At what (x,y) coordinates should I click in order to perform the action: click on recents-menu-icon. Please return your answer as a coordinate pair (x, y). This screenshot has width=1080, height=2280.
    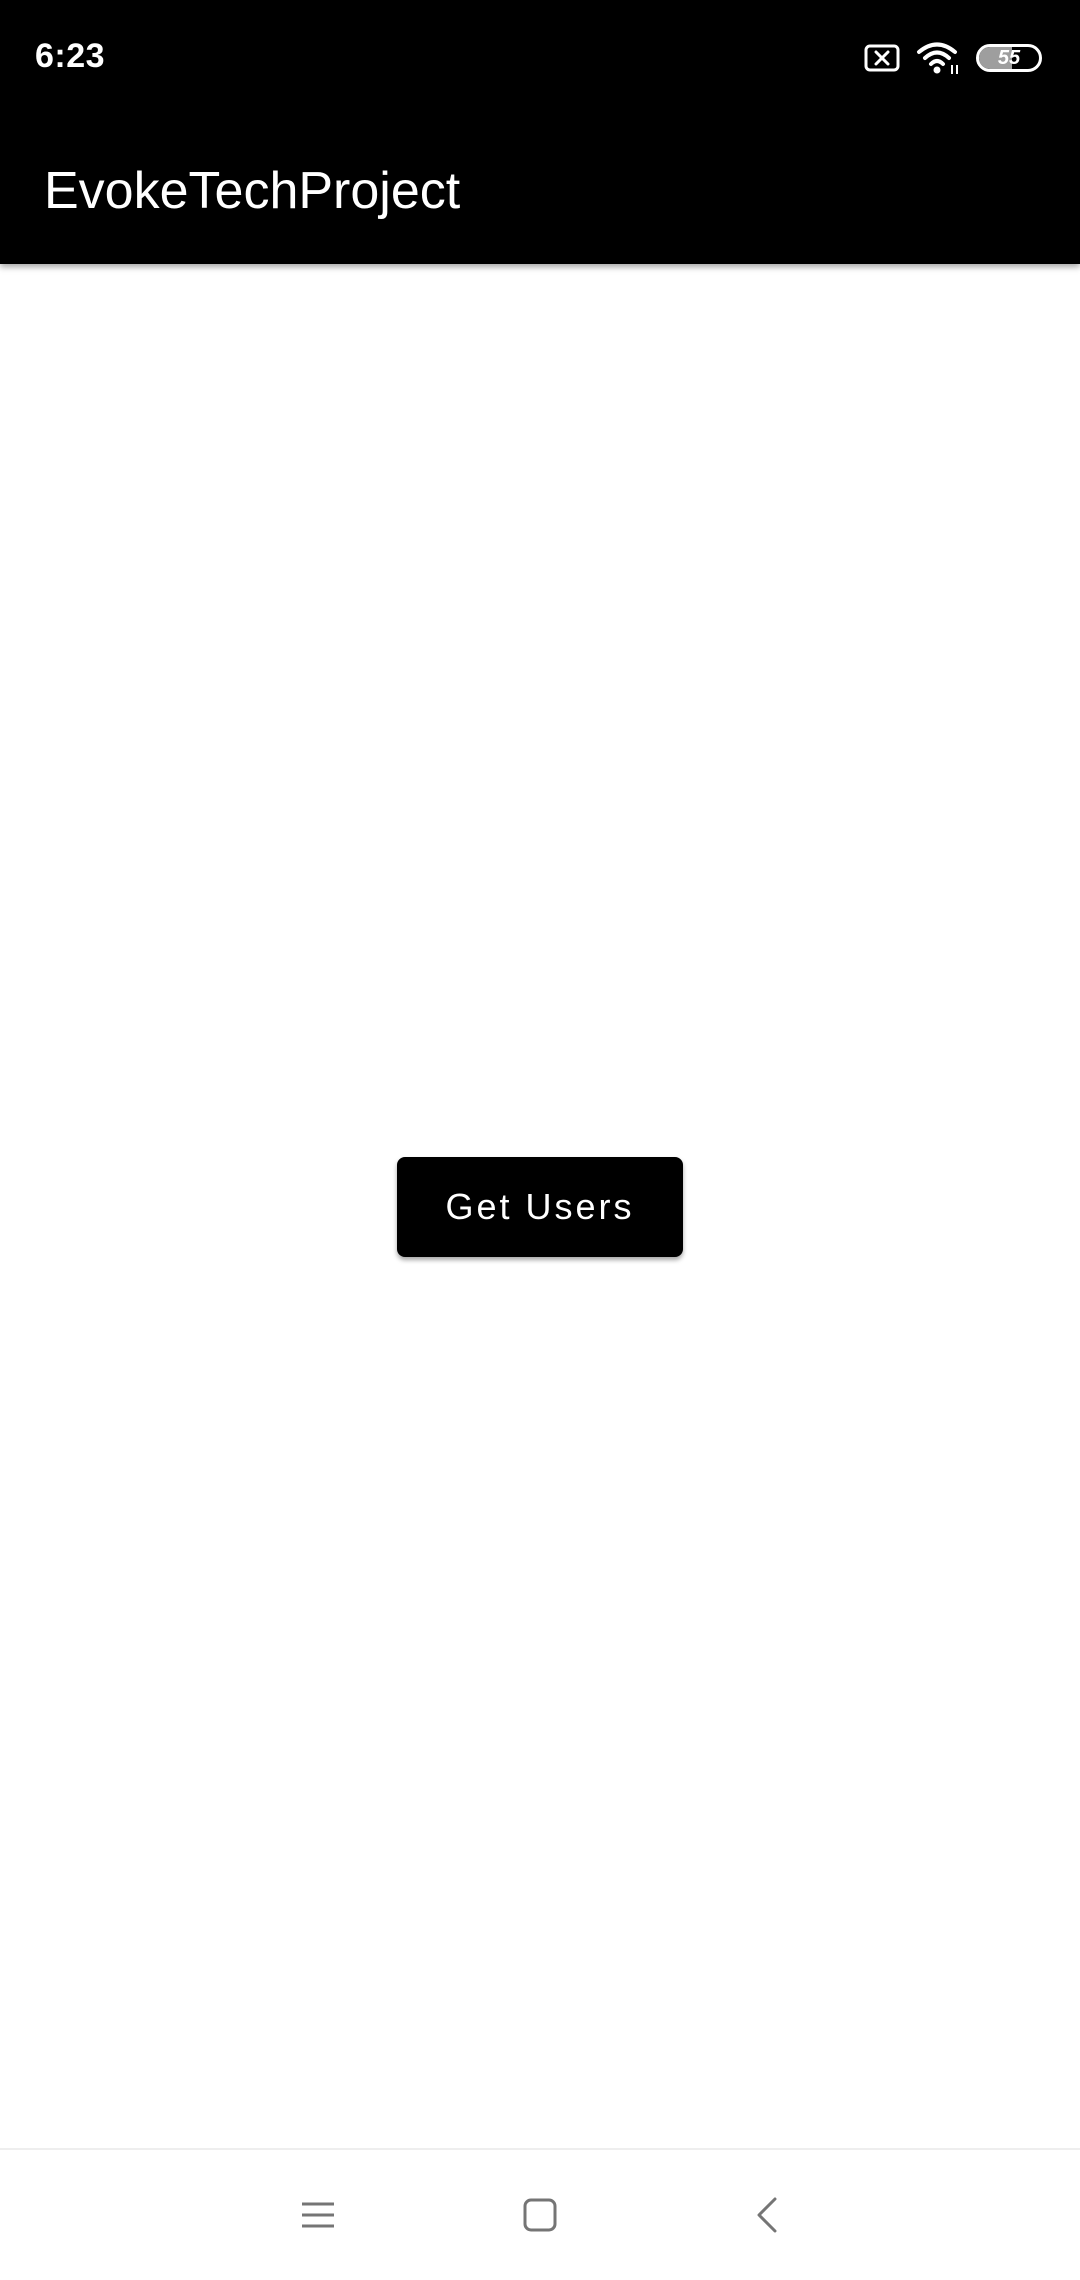
    Looking at the image, I should click on (318, 2217).